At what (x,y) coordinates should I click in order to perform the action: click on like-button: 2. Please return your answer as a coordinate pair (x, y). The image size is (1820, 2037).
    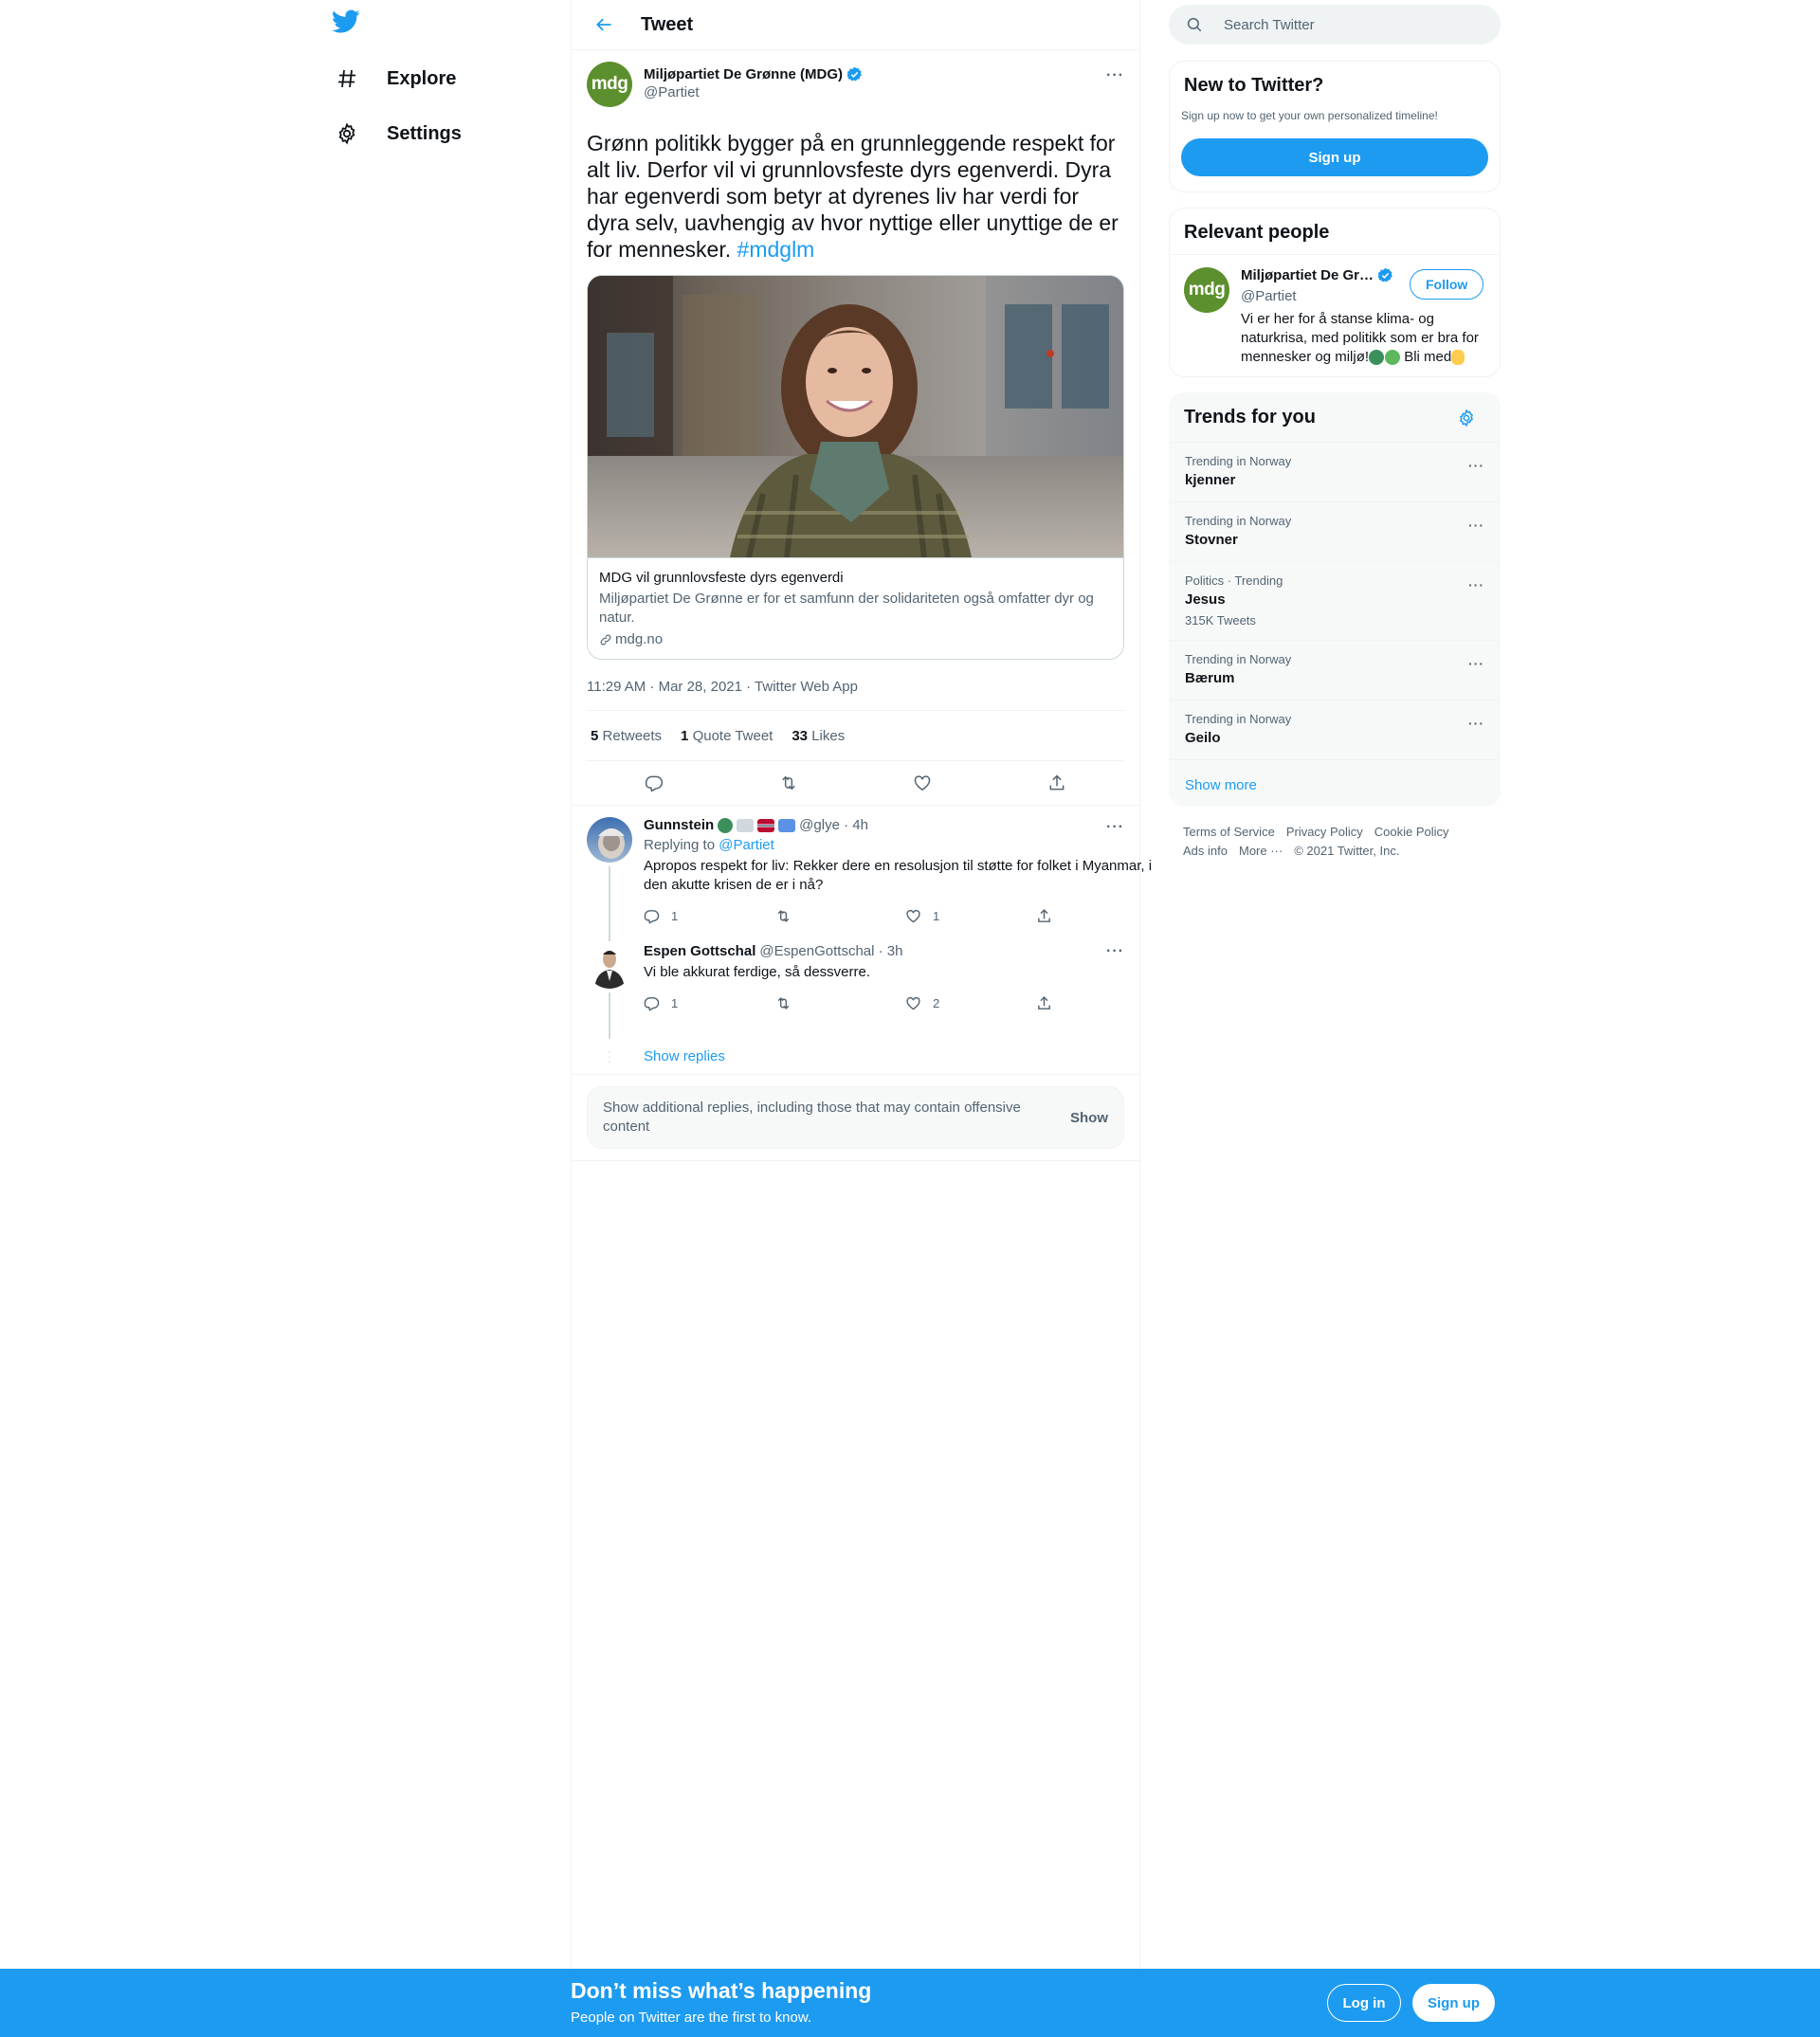
    Looking at the image, I should click on (970, 1003).